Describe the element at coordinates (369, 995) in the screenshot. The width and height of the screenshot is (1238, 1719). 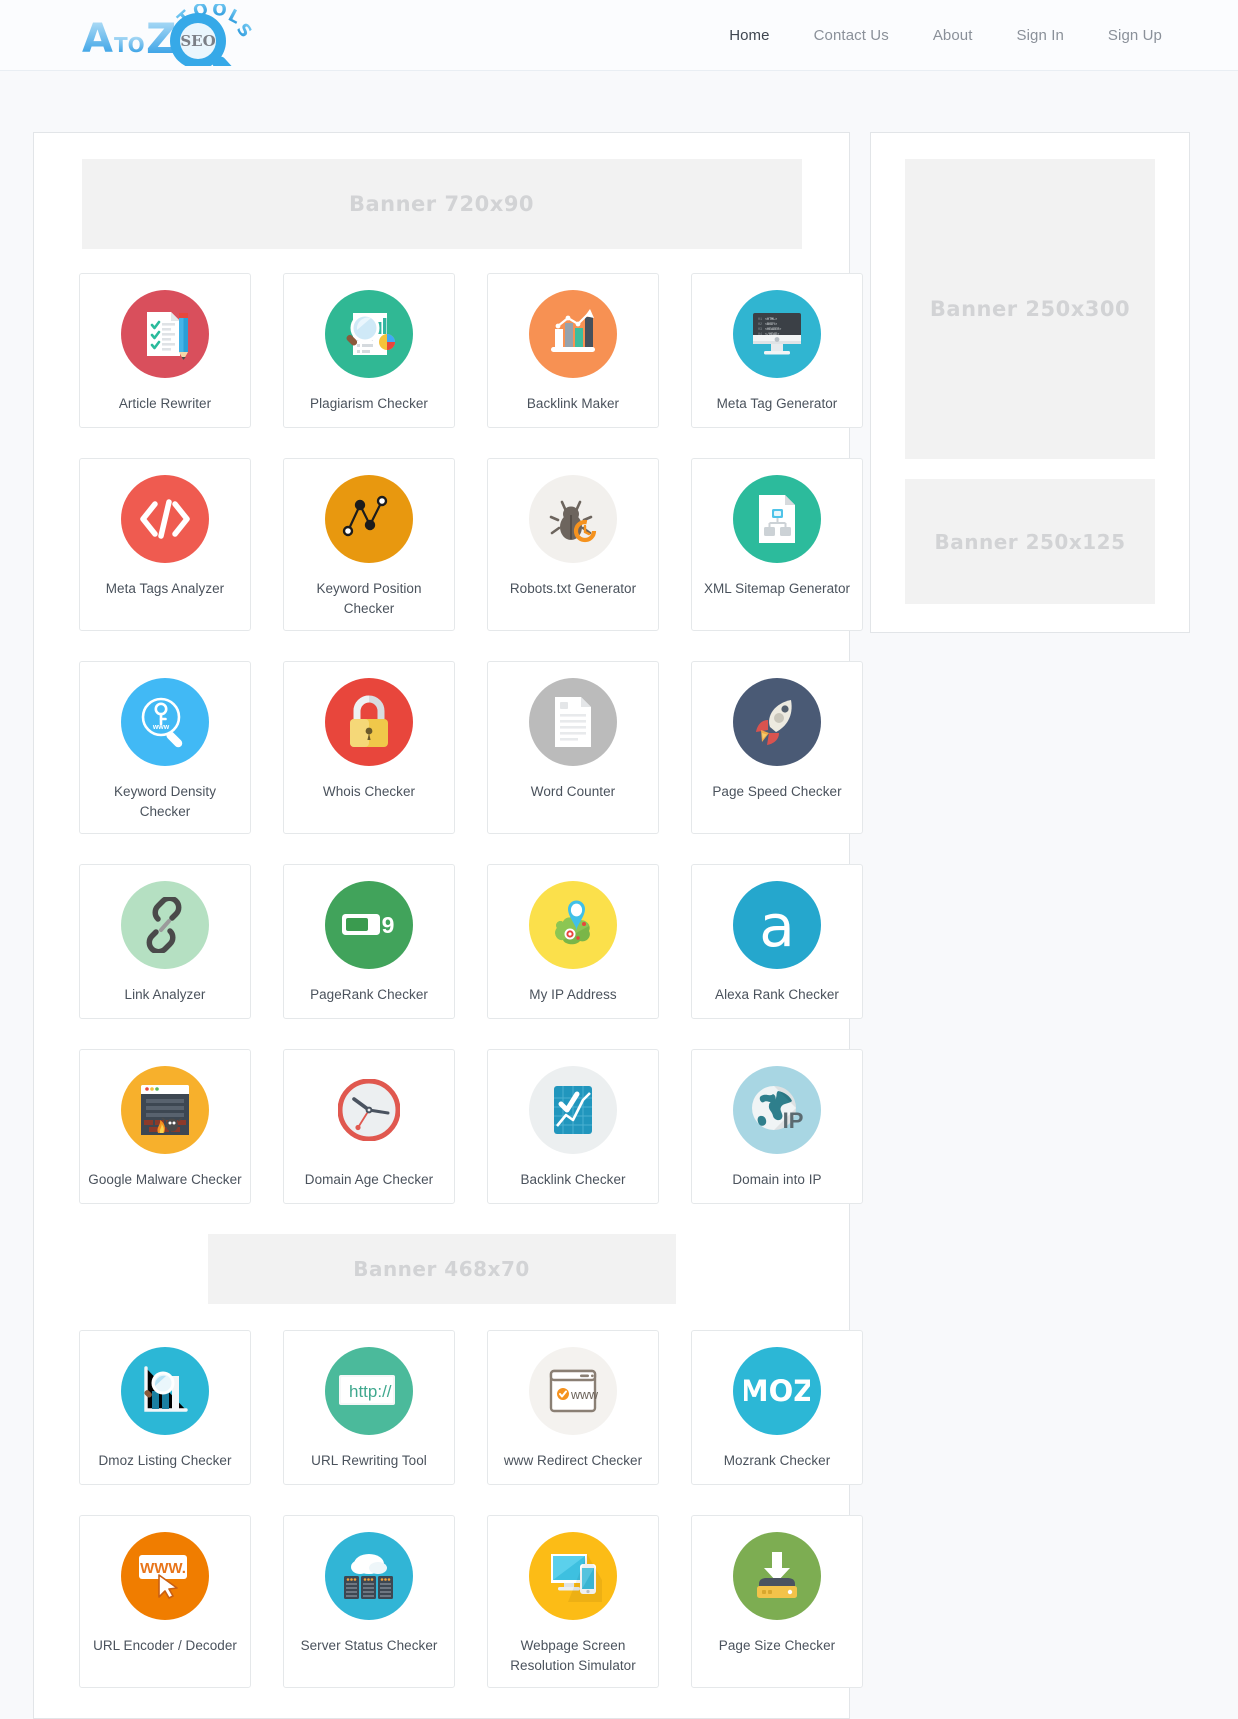
I see `tool-card-label: PageRank Checker` at that location.